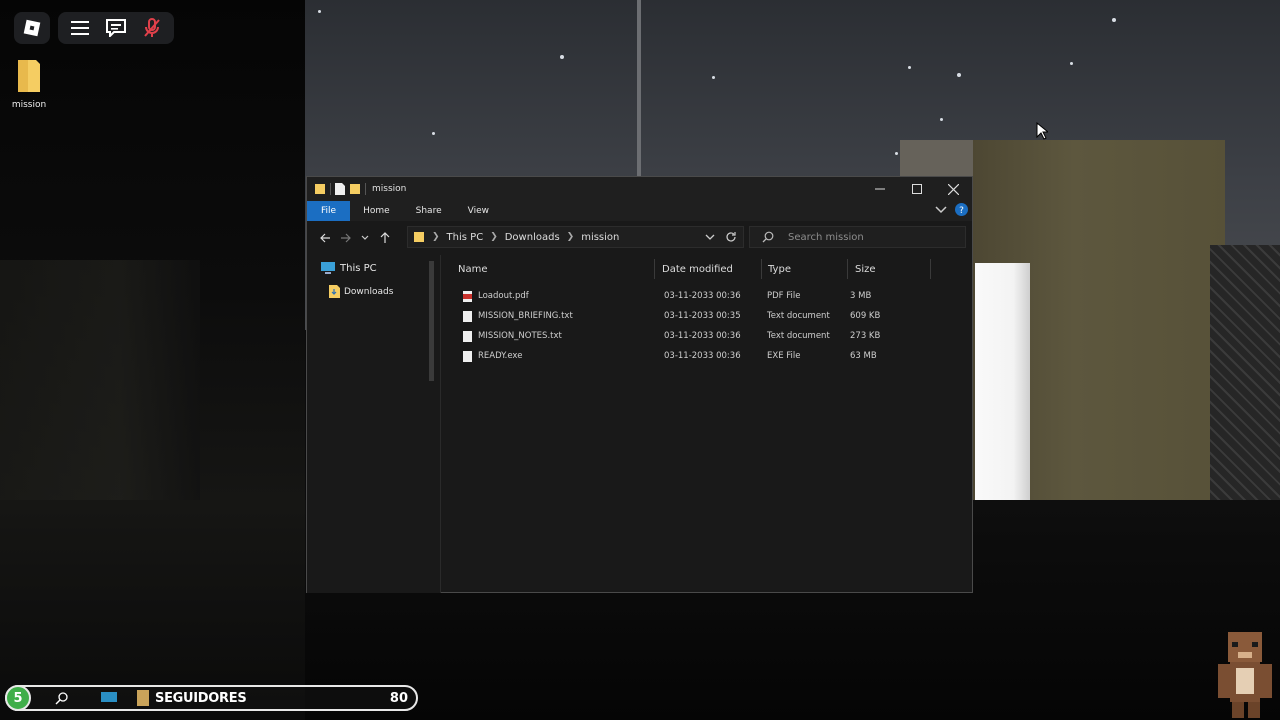  I want to click on forward-button, so click(345, 238).